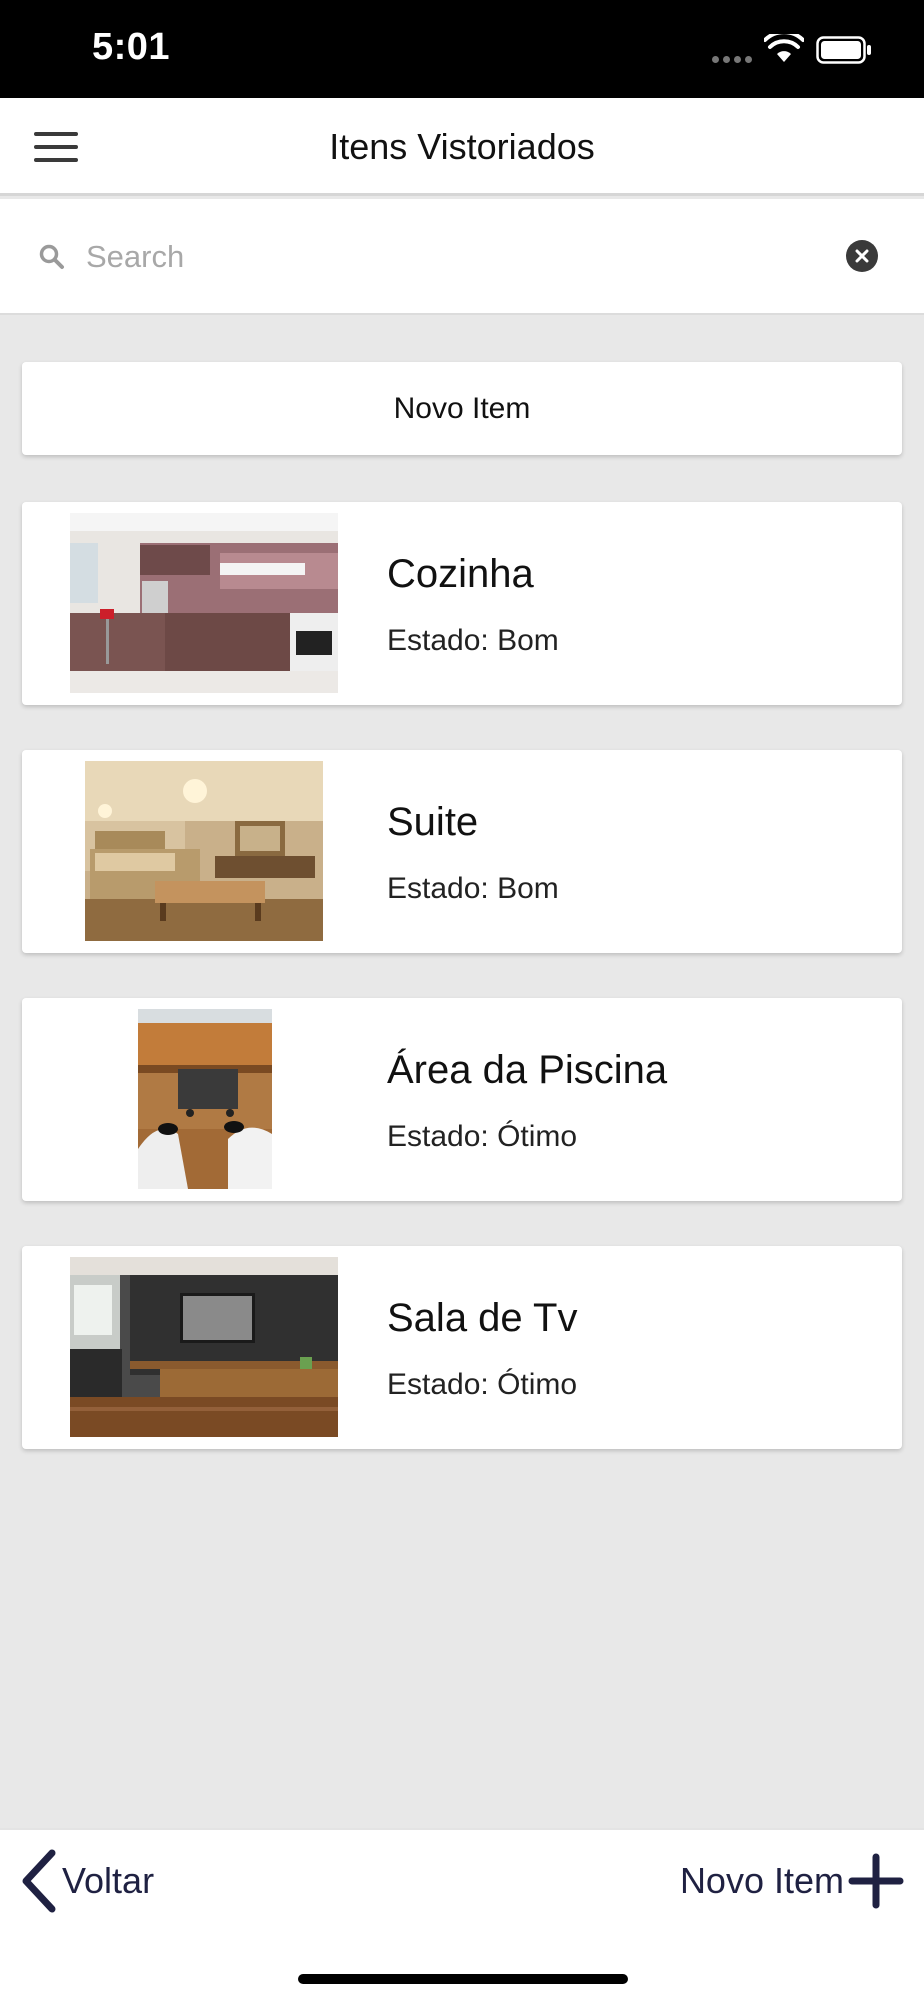 Image resolution: width=924 pixels, height=2000 pixels. Describe the element at coordinates (456, 257) in the screenshot. I see `search-input` at that location.